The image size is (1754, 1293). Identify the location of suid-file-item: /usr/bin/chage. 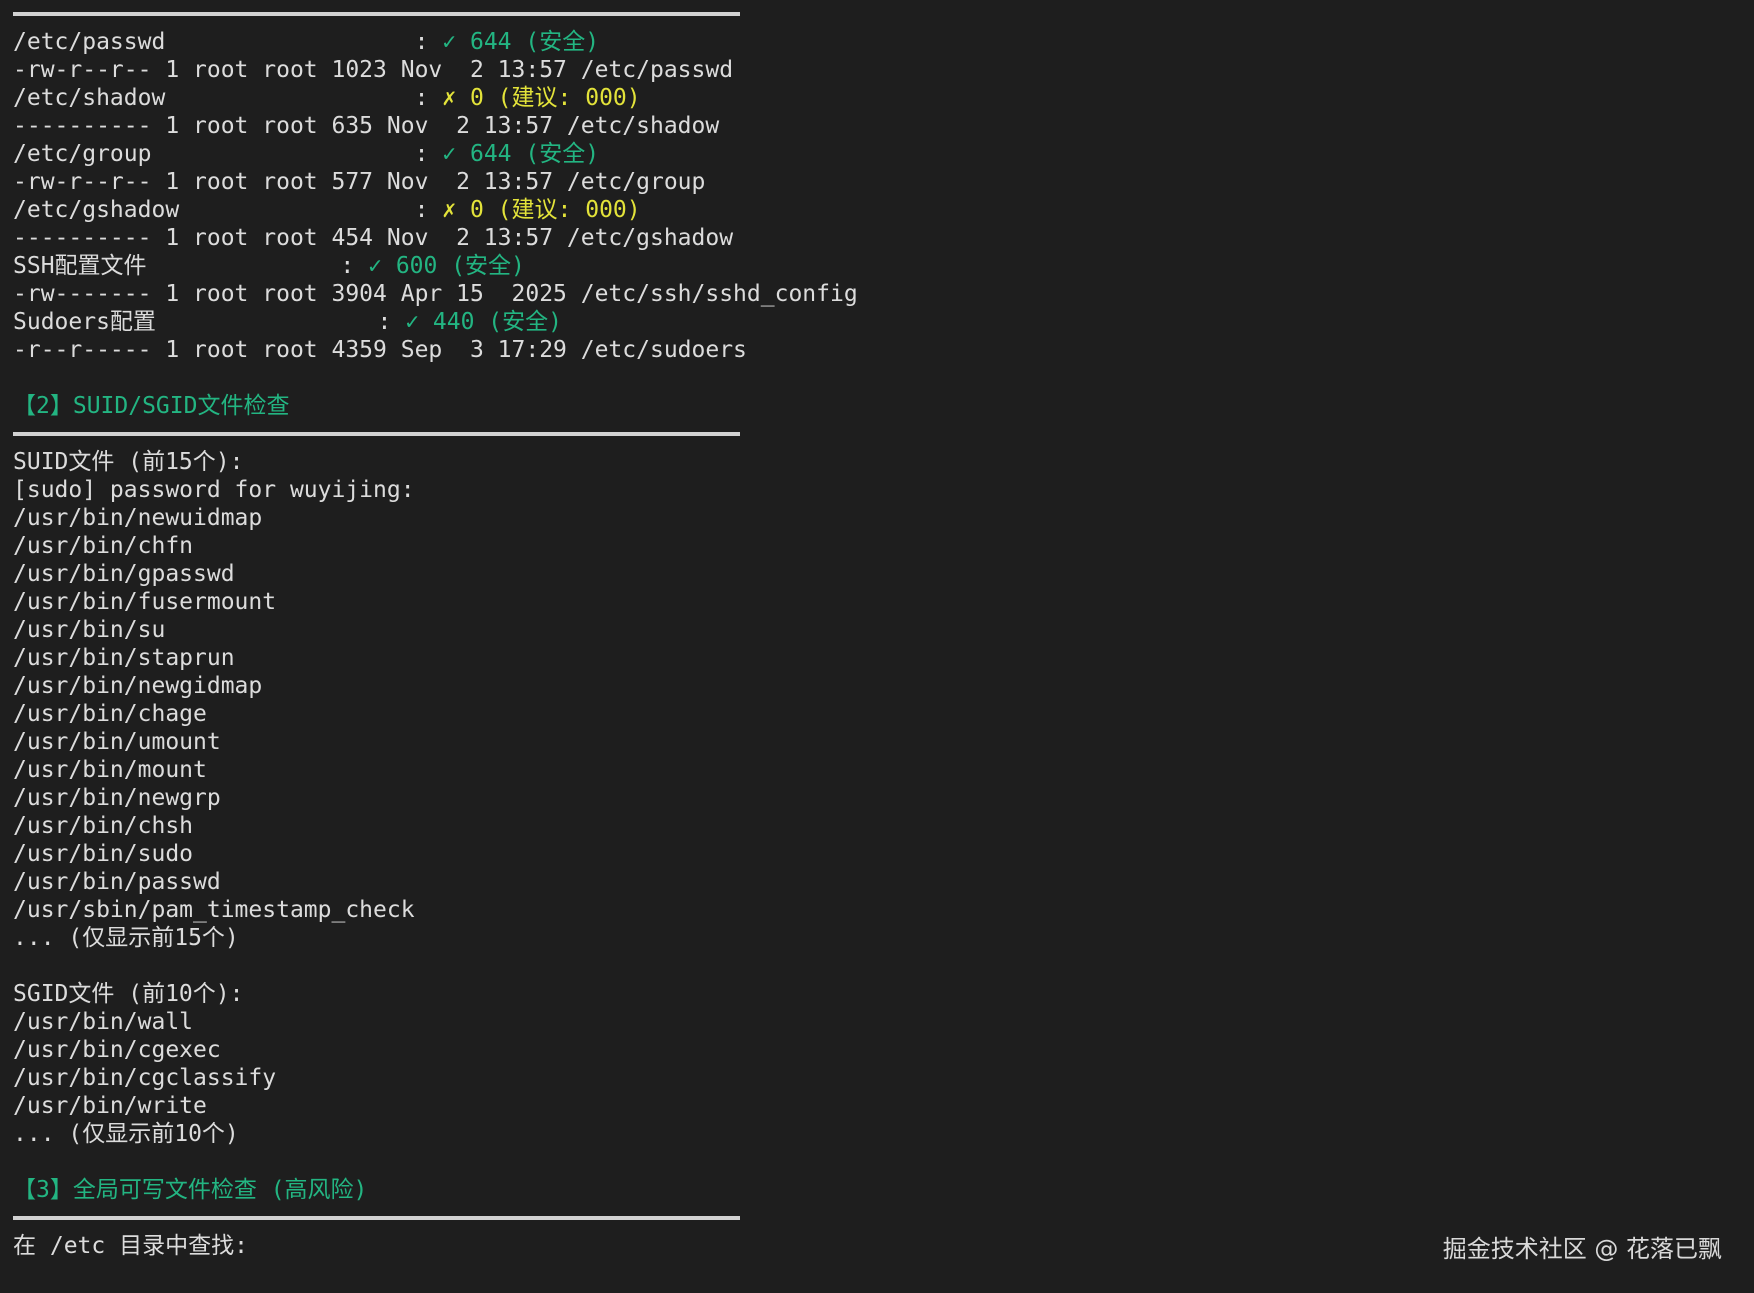
(110, 714).